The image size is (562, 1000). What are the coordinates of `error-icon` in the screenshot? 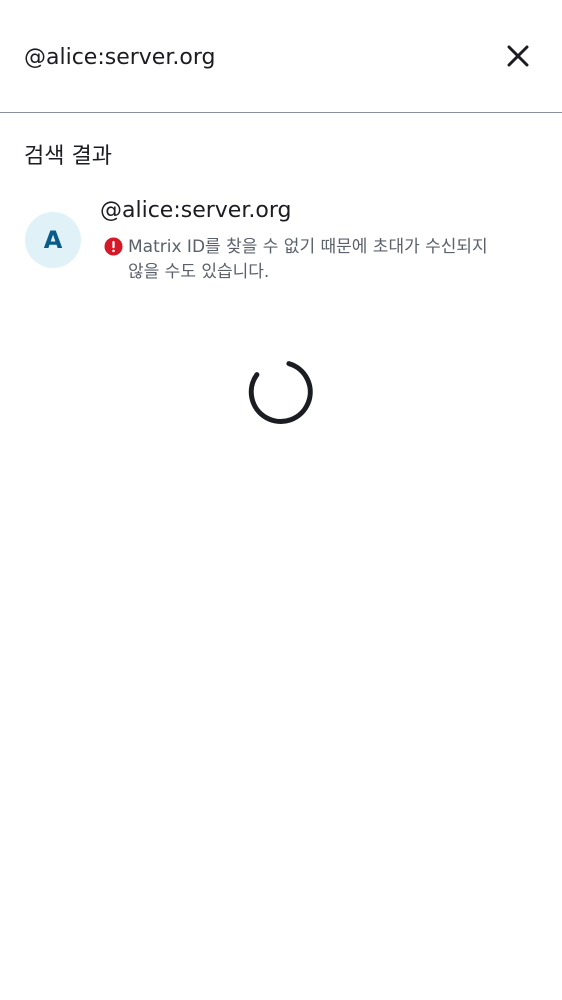 It's located at (113, 246).